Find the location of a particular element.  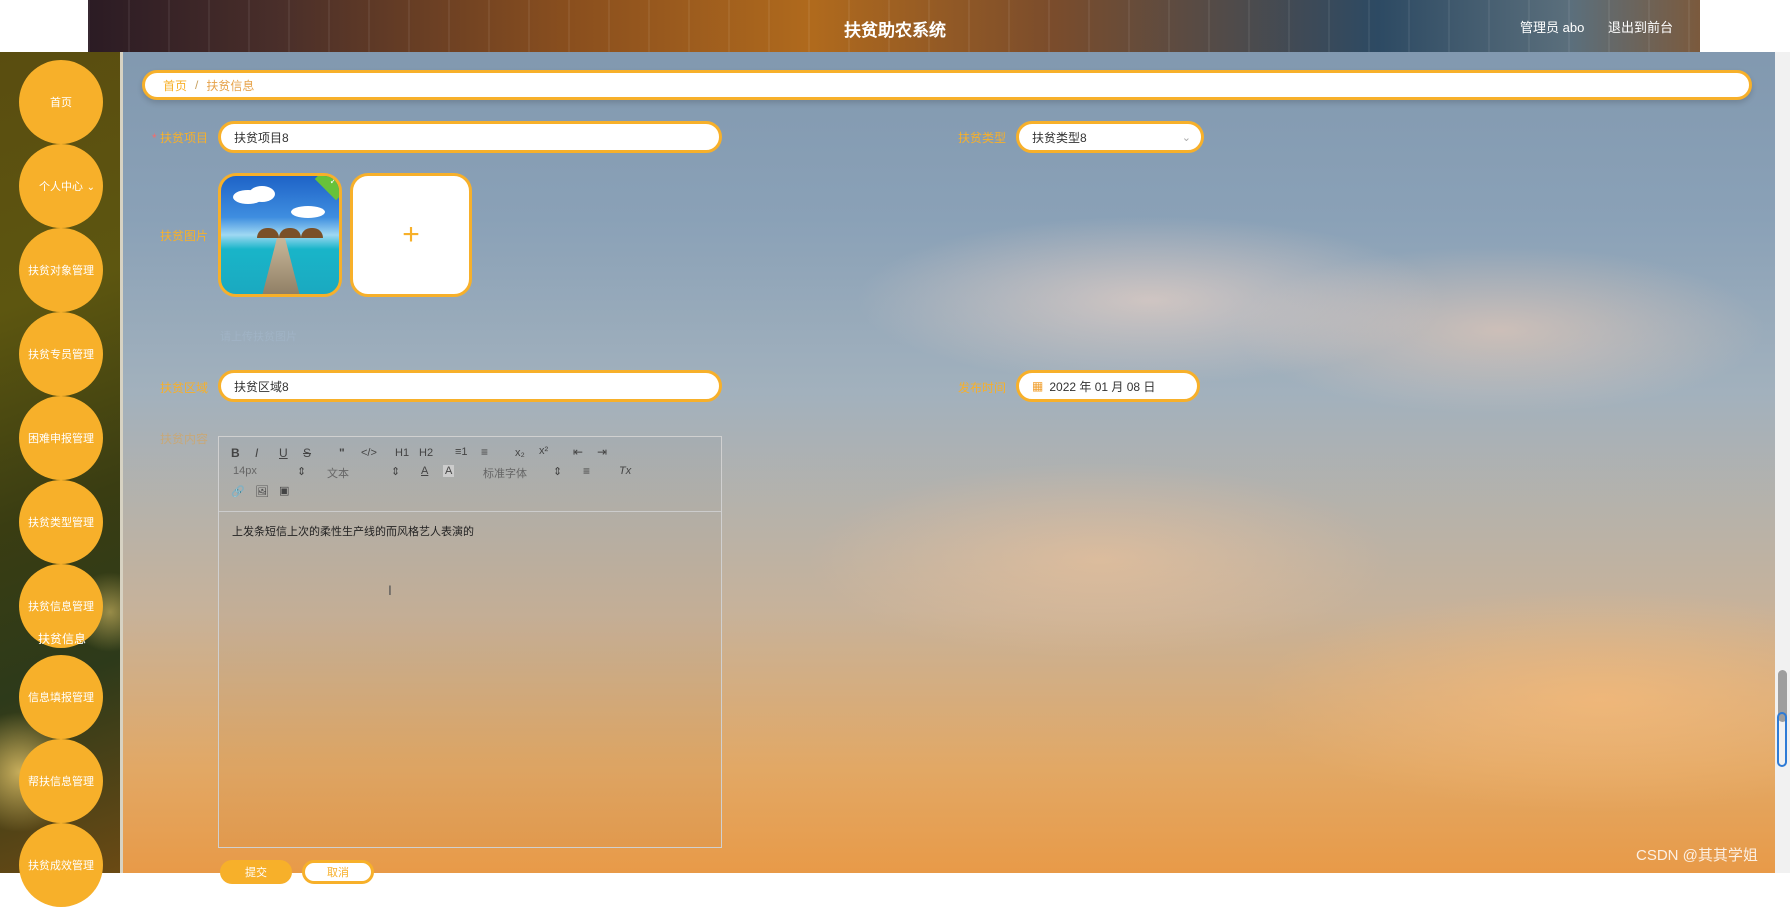

outdent-button: ⇤ is located at coordinates (578, 452).